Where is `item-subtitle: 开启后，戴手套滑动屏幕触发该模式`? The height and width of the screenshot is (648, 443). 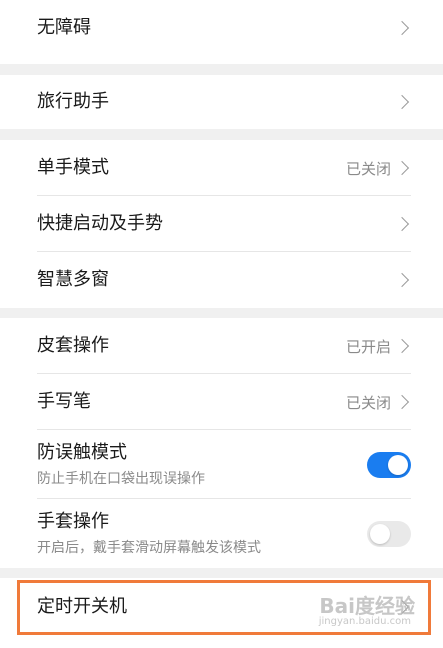 item-subtitle: 开启后，戴手套滑动屏幕触发该模式 is located at coordinates (149, 547).